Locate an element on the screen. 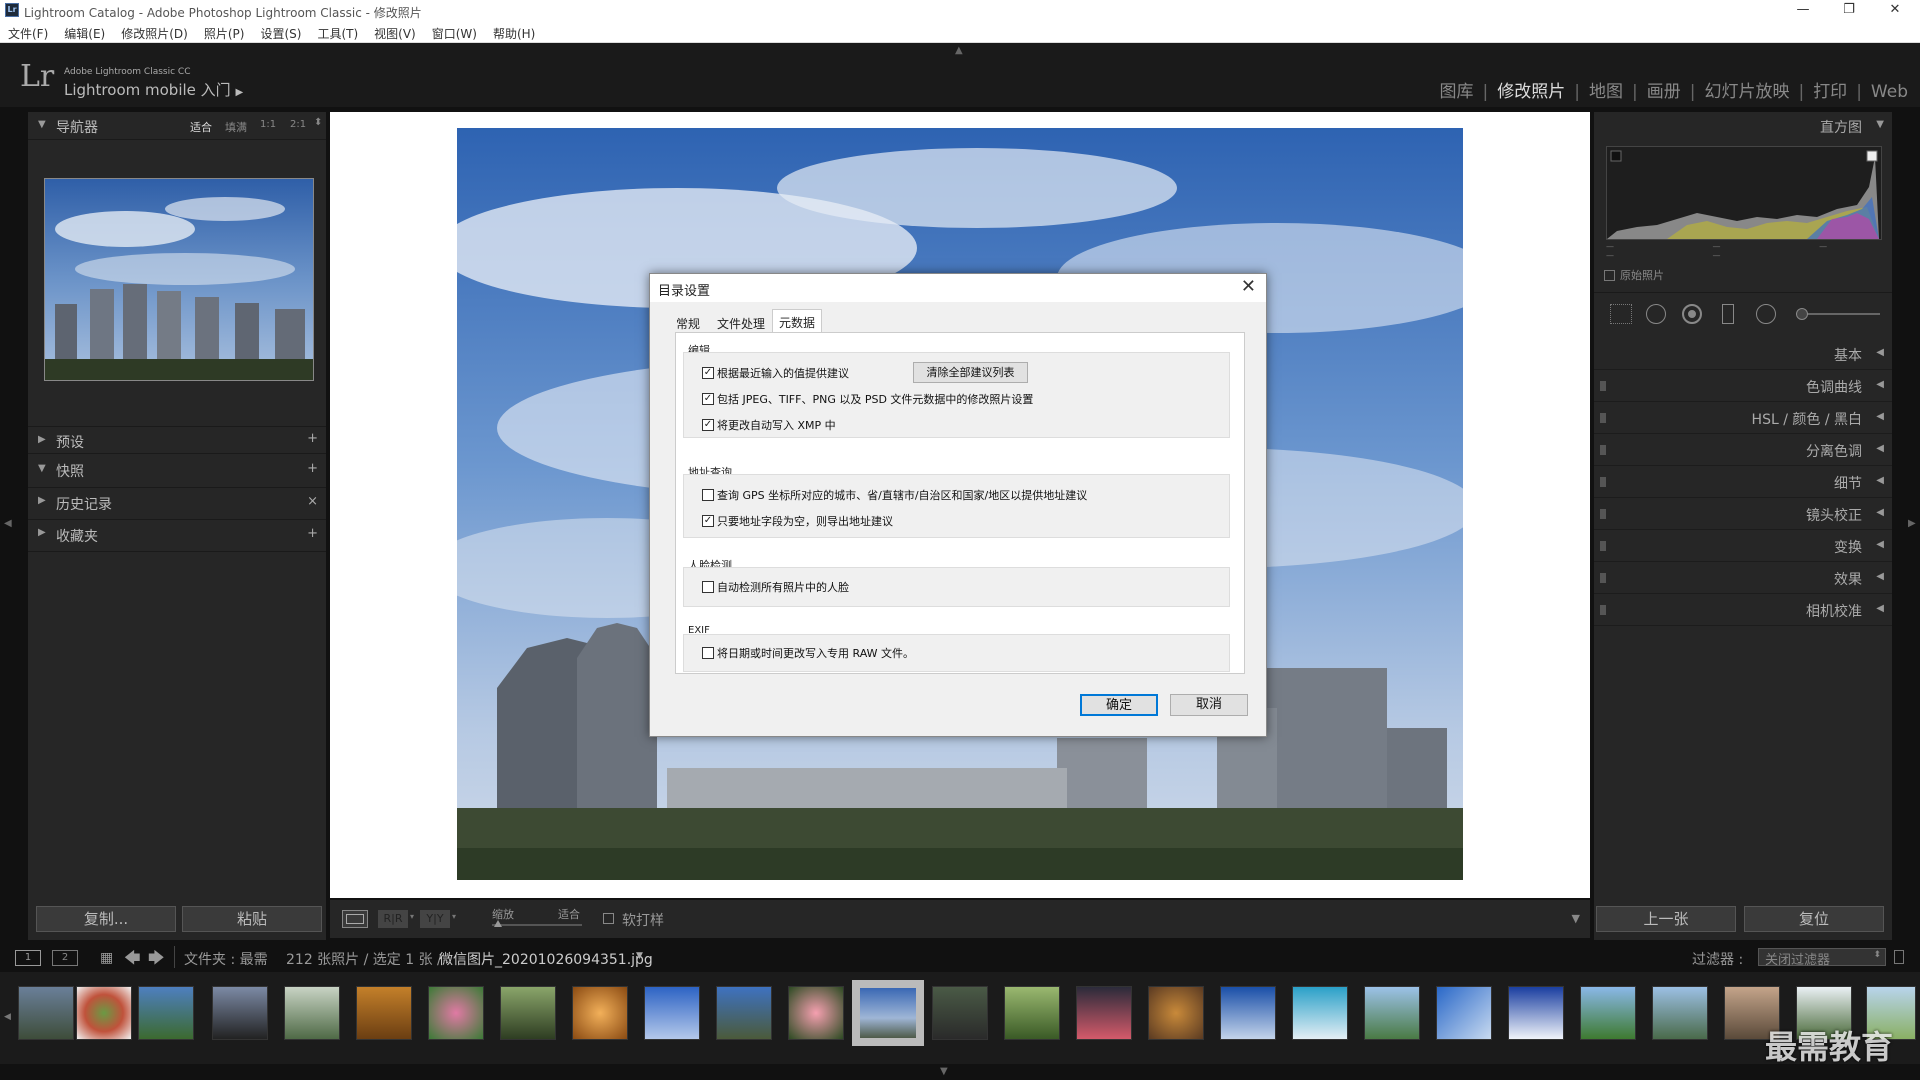  grid-icon: ▦ is located at coordinates (106, 958).